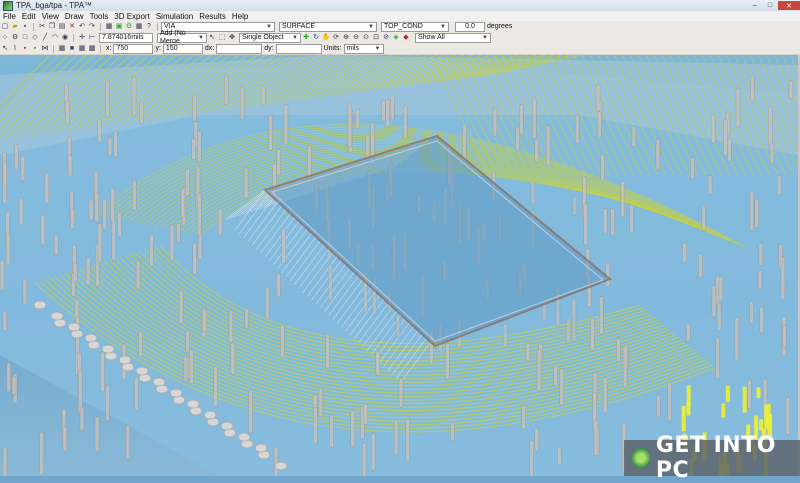 The width and height of the screenshot is (800, 483). Describe the element at coordinates (62, 49) in the screenshot. I see `layer-view-icon: ▦` at that location.